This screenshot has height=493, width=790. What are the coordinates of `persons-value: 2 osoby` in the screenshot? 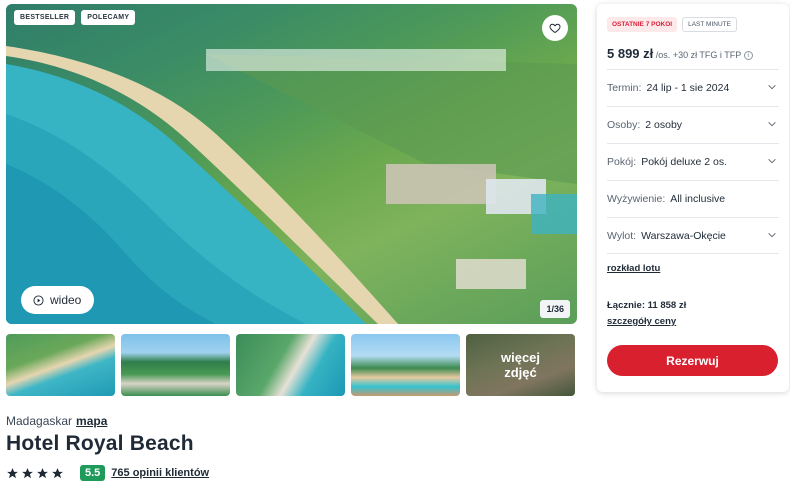 It's located at (664, 125).